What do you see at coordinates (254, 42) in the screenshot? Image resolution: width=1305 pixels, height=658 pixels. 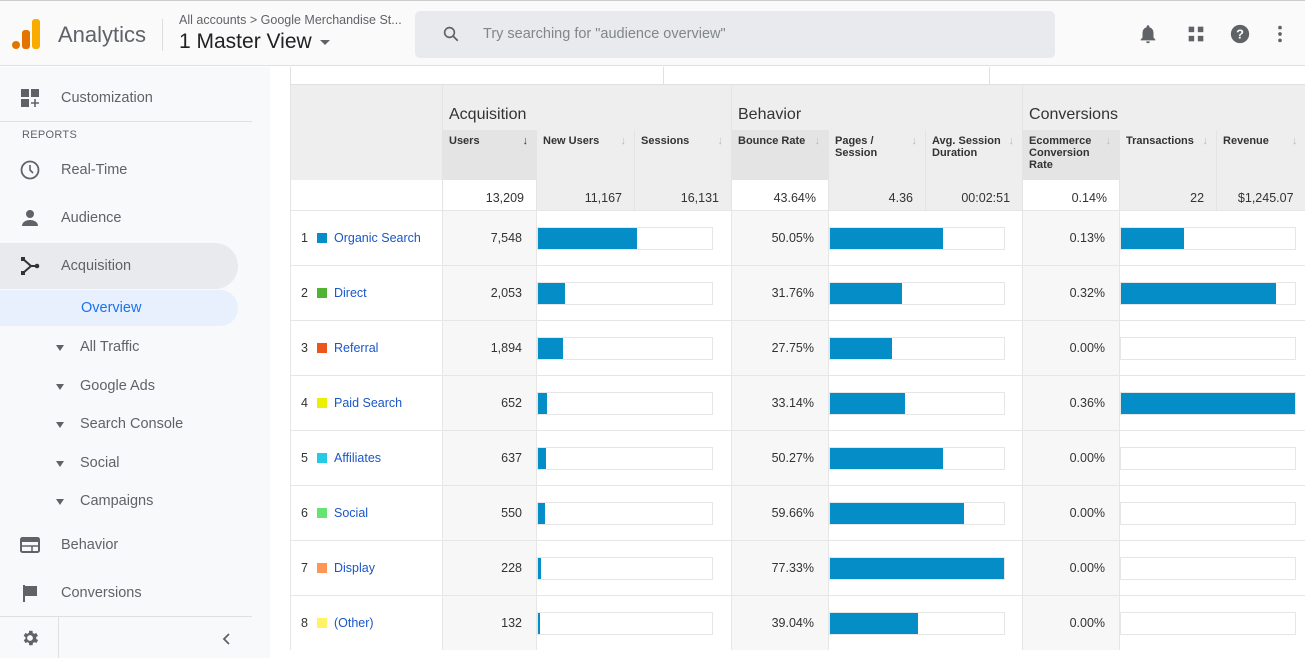 I see `view-selector: 1 Master View` at bounding box center [254, 42].